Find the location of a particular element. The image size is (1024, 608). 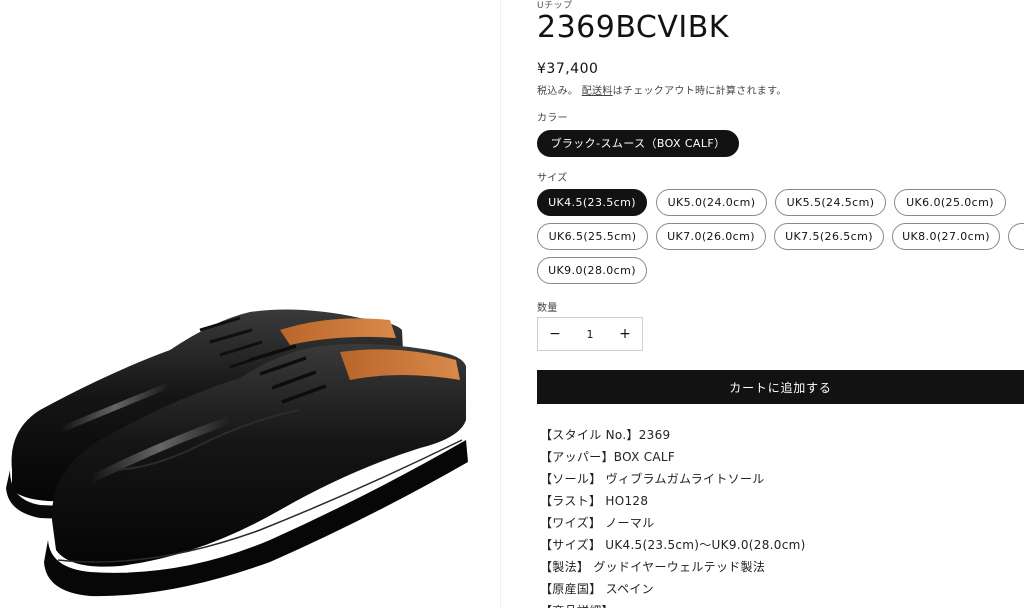

size-option: UK5.0(24.0cm) is located at coordinates (711, 202).